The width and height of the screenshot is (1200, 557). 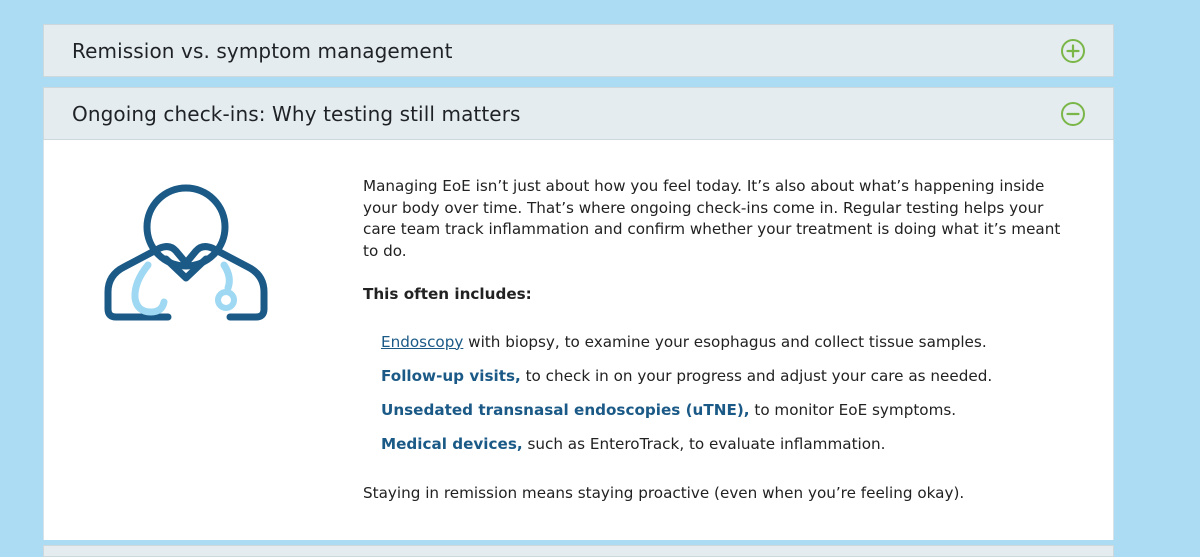 I want to click on list-item-term: Follow-up visits,, so click(x=451, y=375).